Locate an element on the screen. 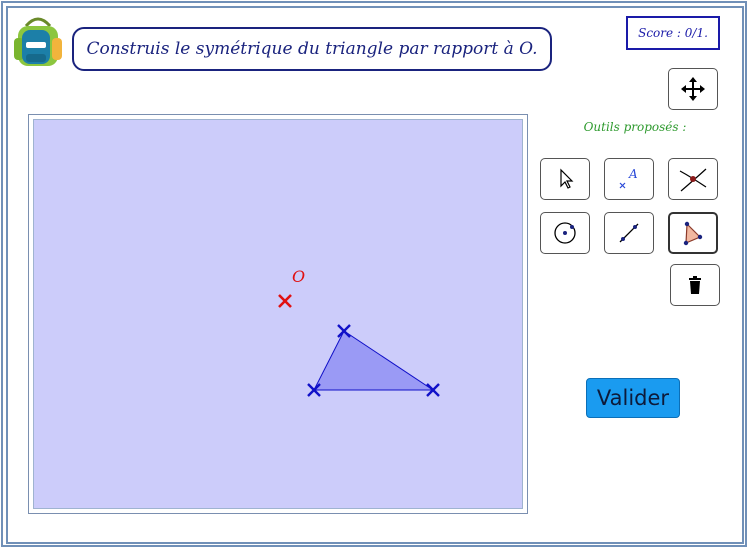 The image size is (750, 550). tool-circle-button is located at coordinates (565, 233).